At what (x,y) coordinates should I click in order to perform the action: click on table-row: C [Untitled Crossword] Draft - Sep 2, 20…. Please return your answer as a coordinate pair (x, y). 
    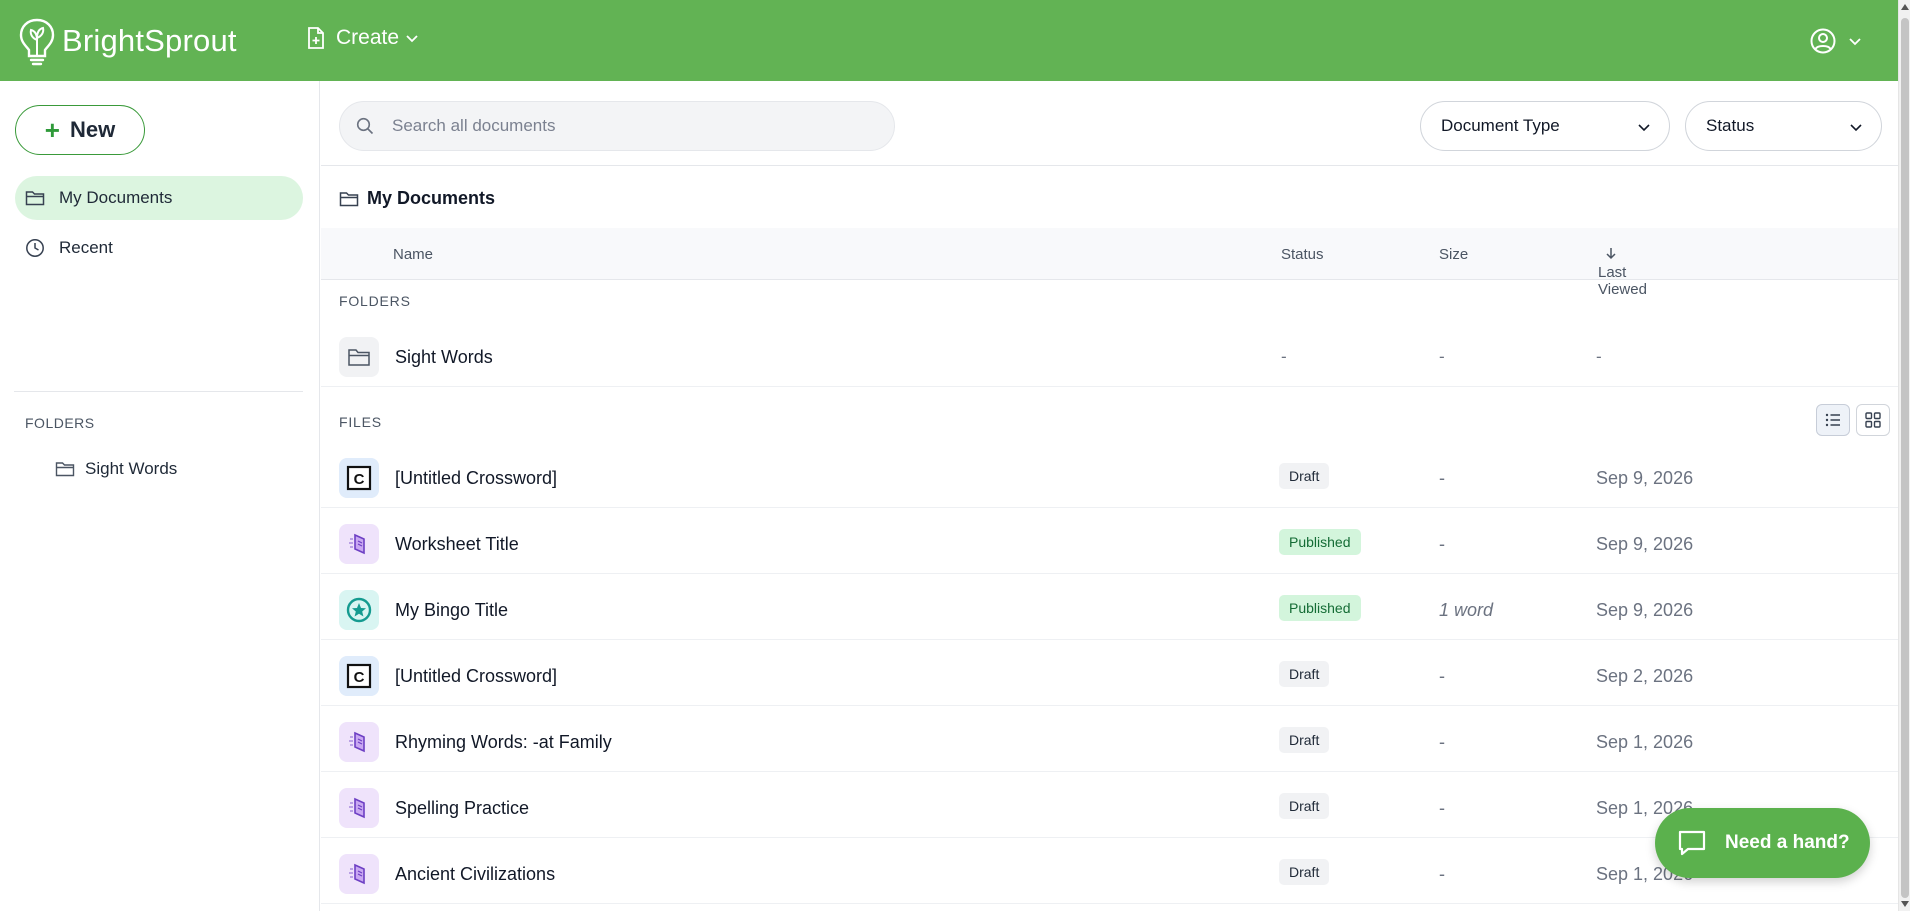
    Looking at the image, I should click on (1109, 673).